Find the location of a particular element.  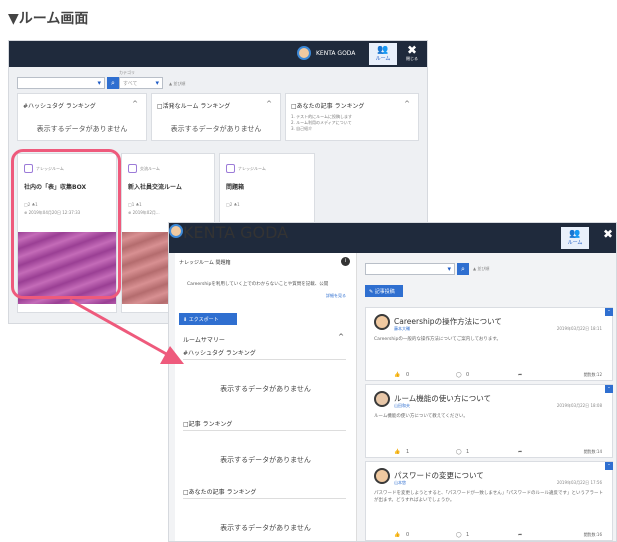

room-title: 新入社員交流ルーム is located at coordinates (155, 187).